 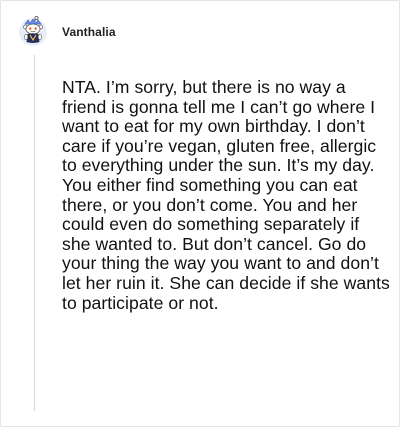 I want to click on user-avatar-icon, so click(x=33, y=31).